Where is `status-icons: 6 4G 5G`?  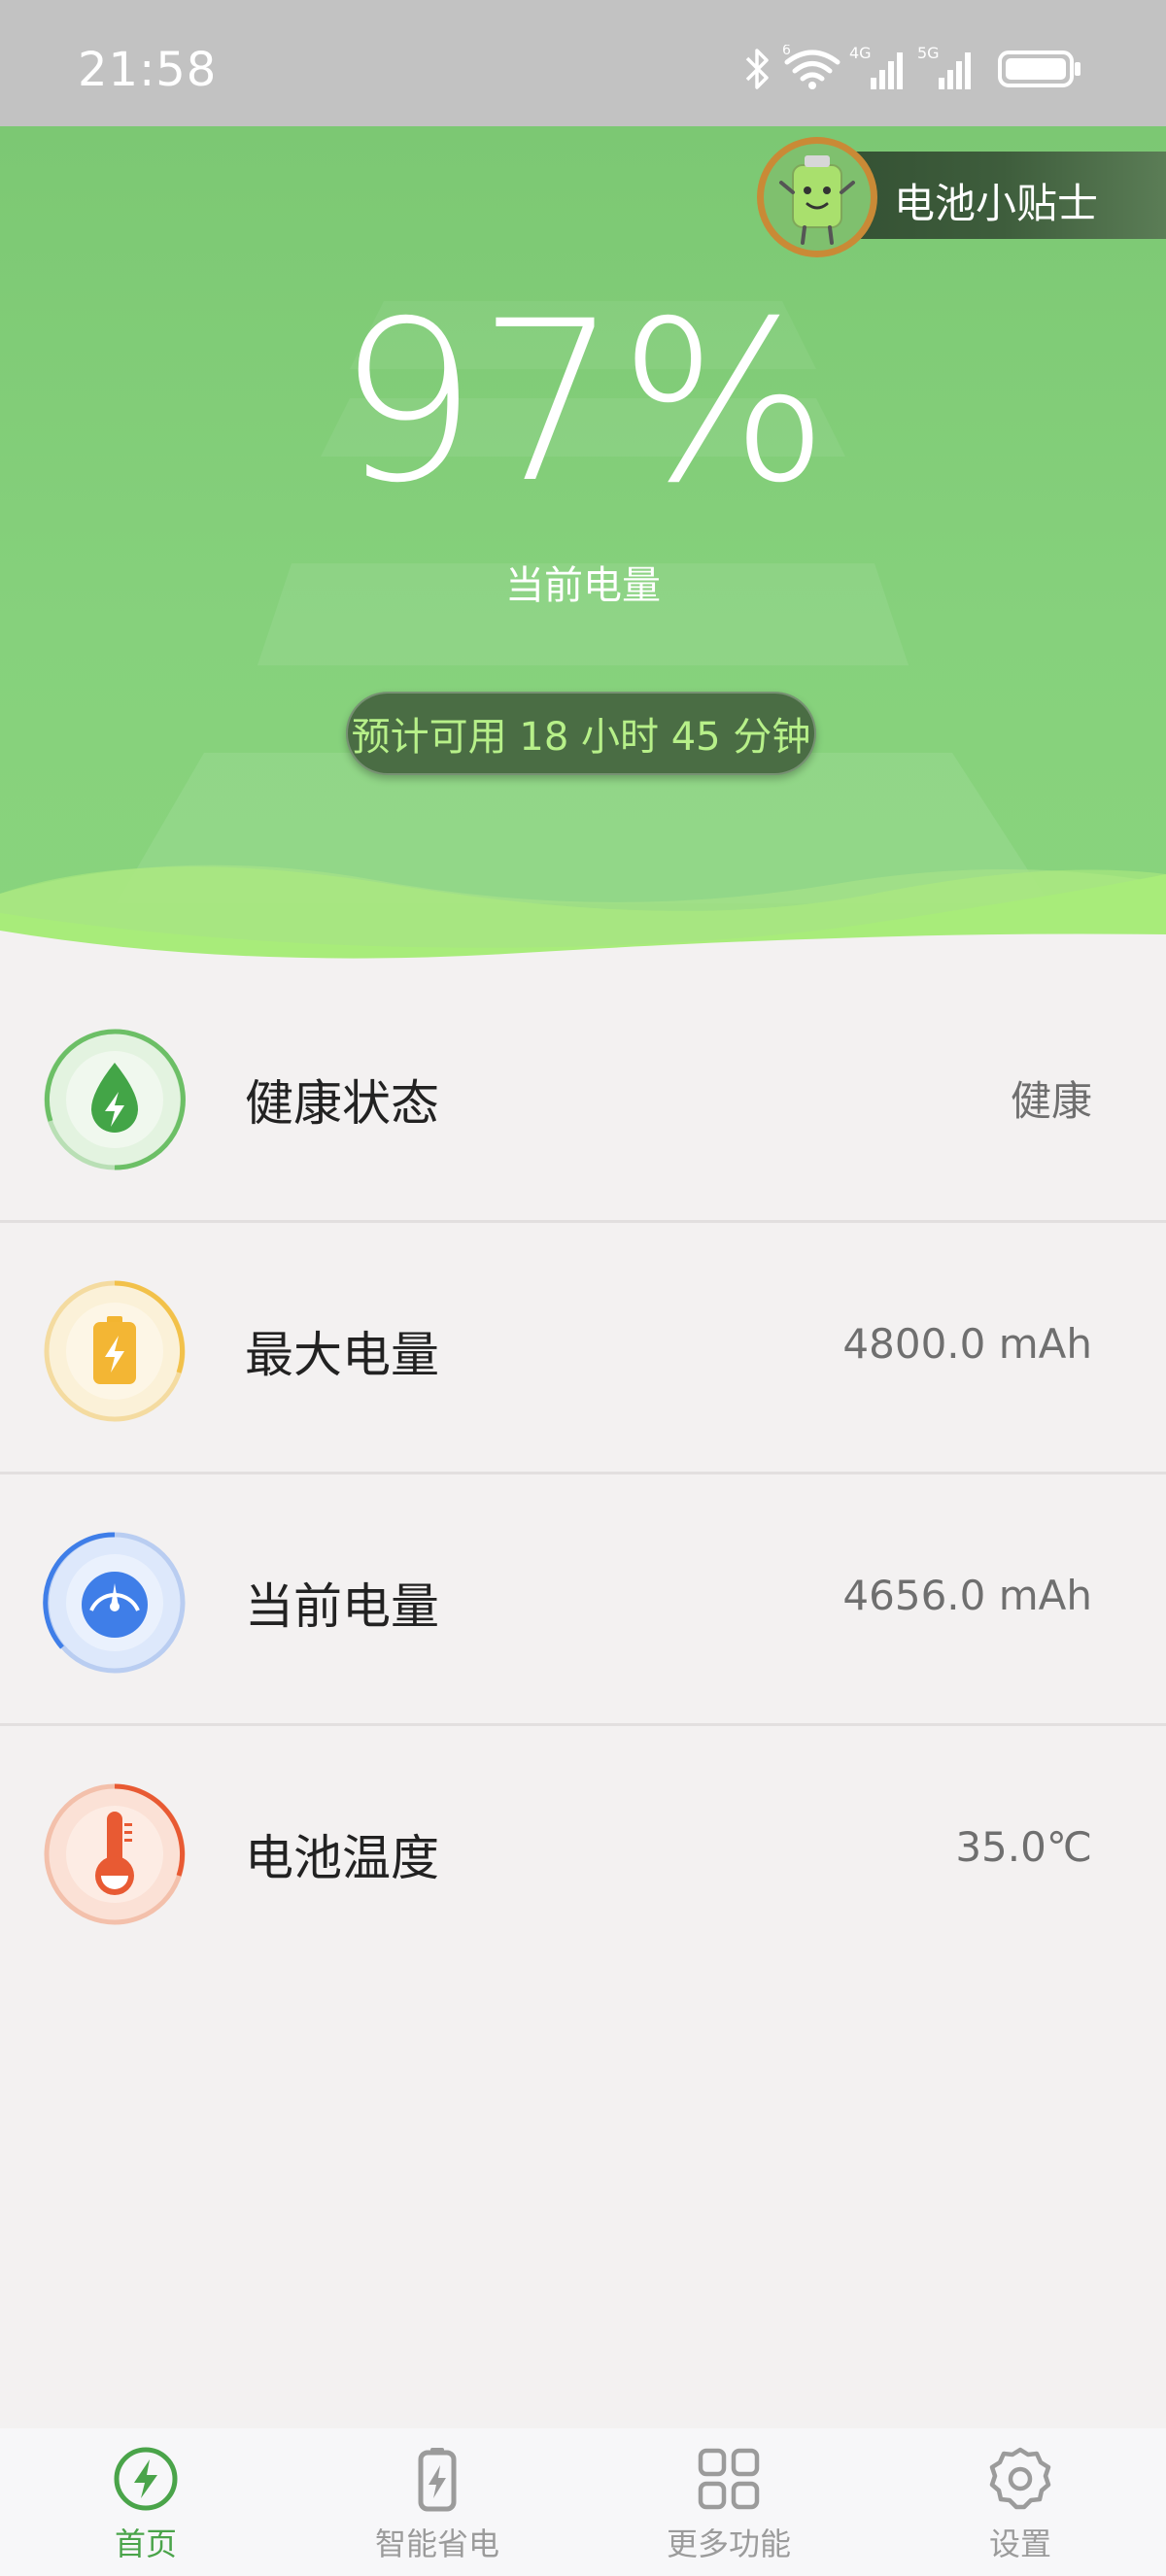
status-icons: 6 4G 5G is located at coordinates (917, 74).